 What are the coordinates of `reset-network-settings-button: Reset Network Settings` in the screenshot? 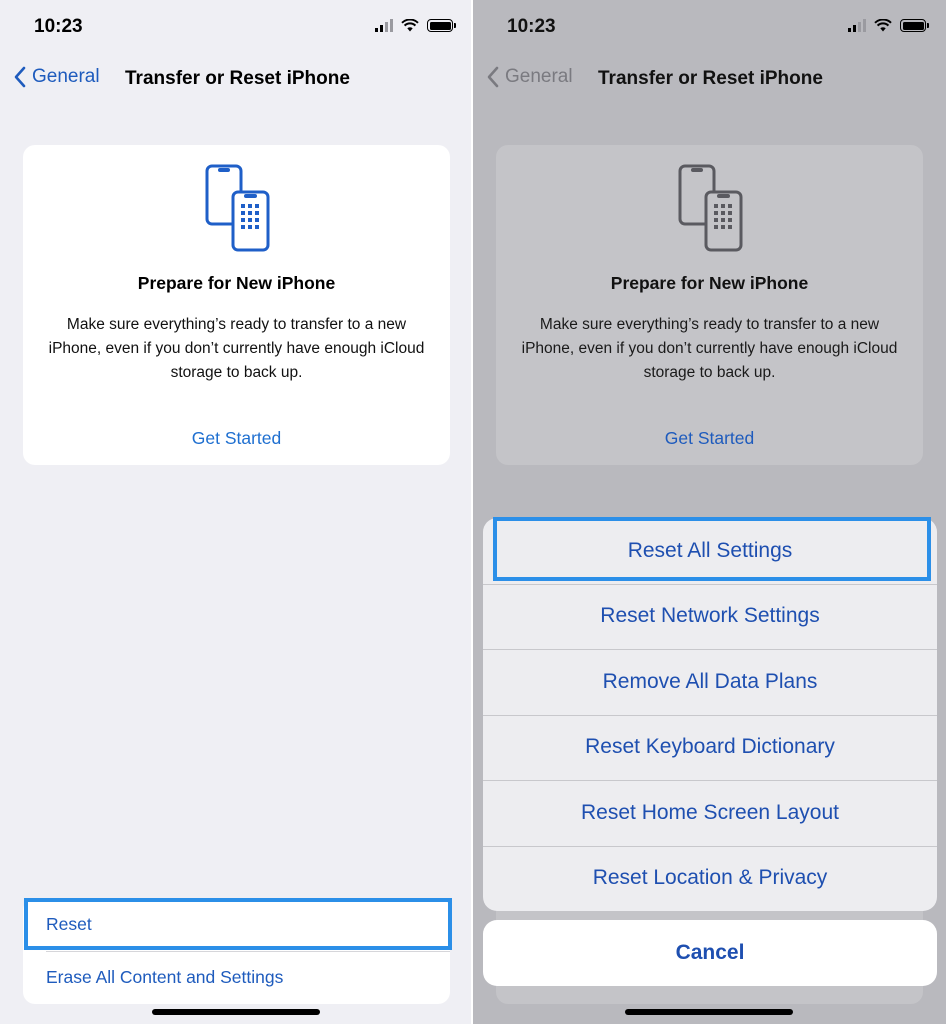 It's located at (710, 616).